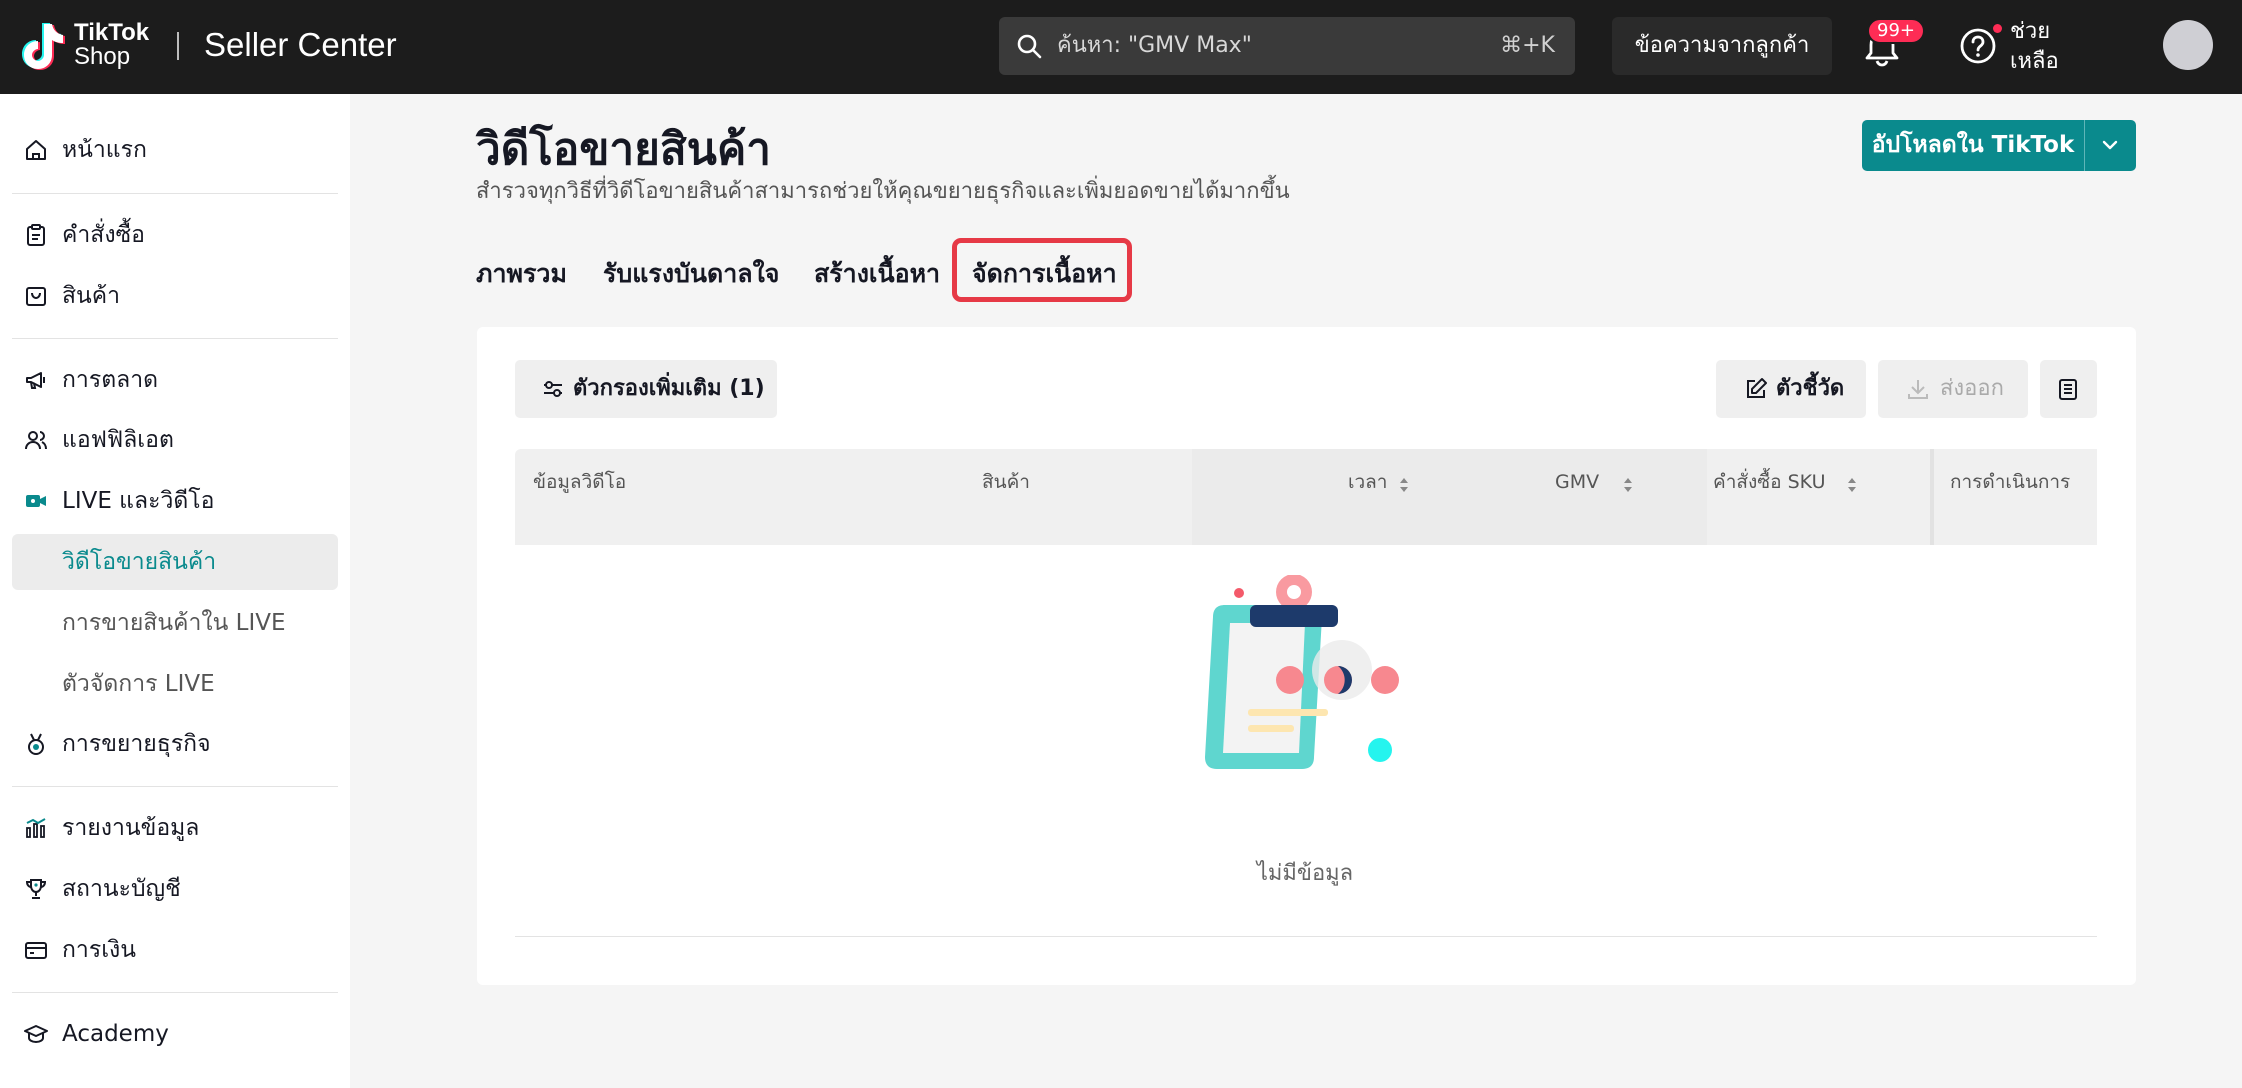 The image size is (2242, 1088). What do you see at coordinates (175, 150) in the screenshot?
I see `sidebar-item-home: หน้าแรก` at bounding box center [175, 150].